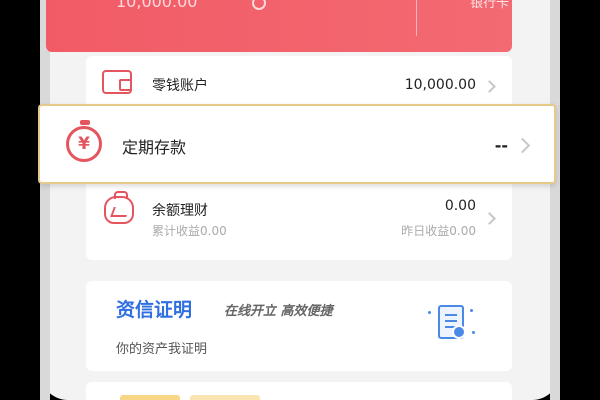 Image resolution: width=600 pixels, height=400 pixels. I want to click on wealth-yesterday: 昨日收益0.00, so click(438, 231).